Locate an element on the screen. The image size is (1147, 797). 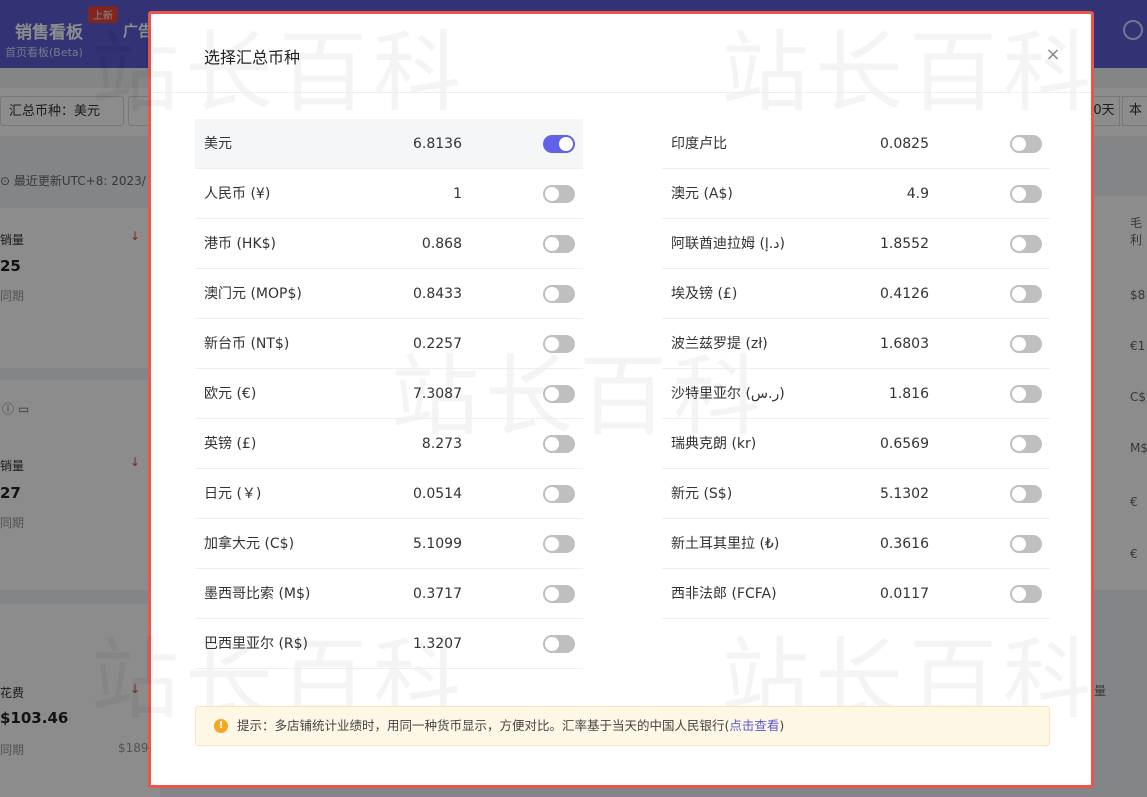
currency-row: 墨西哥比索 (M$) 0.3717 is located at coordinates (389, 594).